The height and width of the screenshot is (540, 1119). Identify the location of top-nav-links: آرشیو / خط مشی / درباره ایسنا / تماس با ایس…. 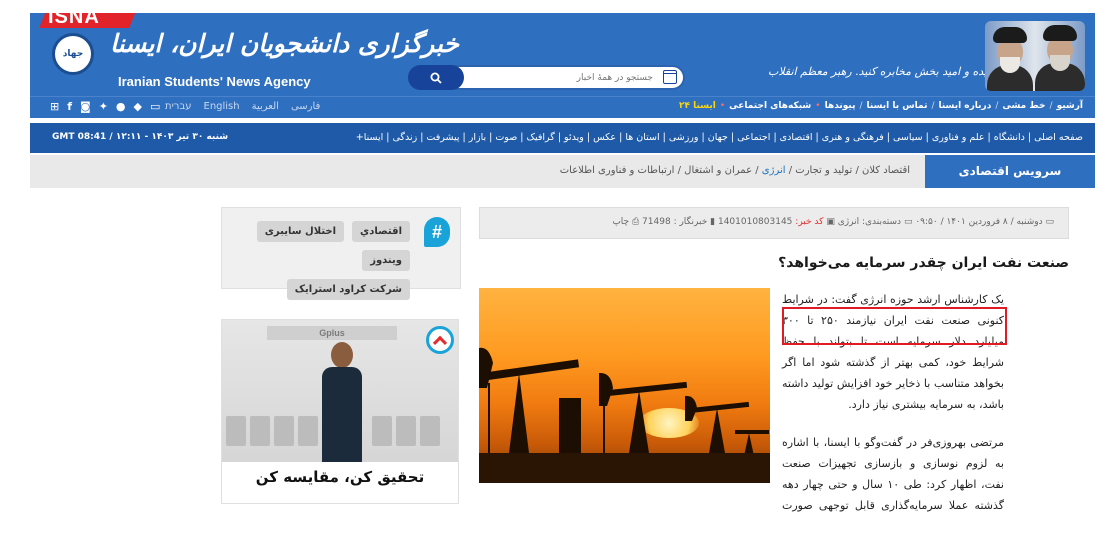
(881, 106).